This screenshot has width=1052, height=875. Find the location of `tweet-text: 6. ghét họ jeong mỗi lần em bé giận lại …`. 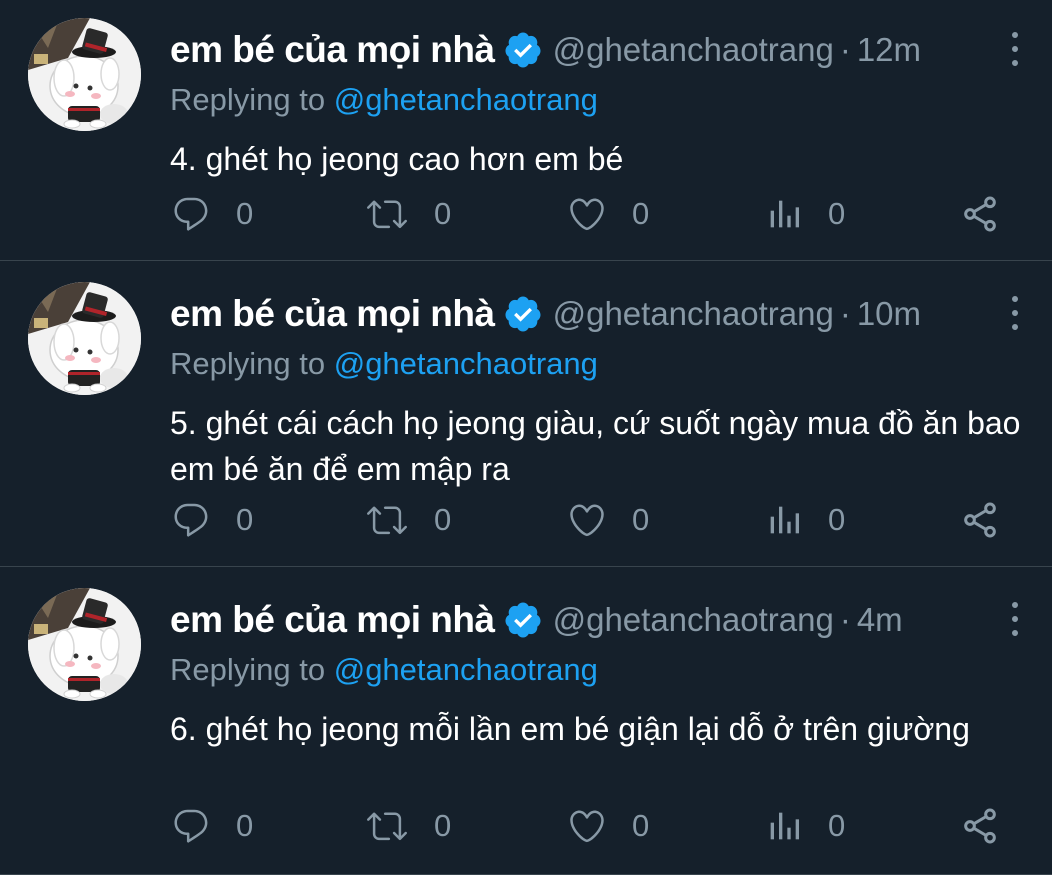

tweet-text: 6. ghét họ jeong mỗi lần em bé giận lại … is located at coordinates (570, 729).